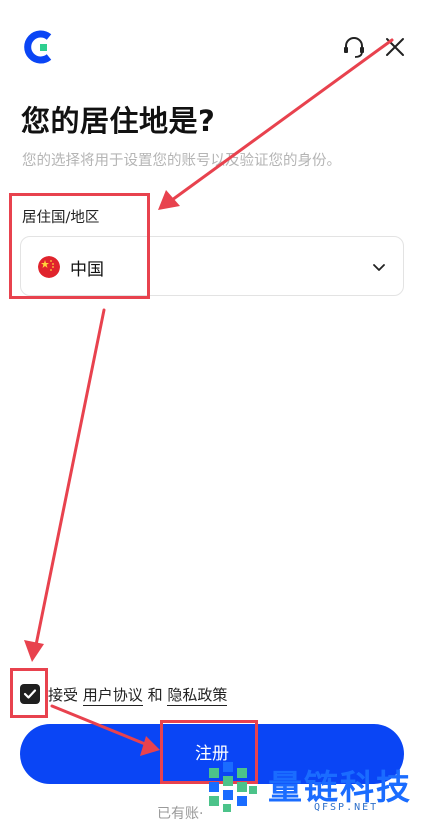 The height and width of the screenshot is (823, 426). Describe the element at coordinates (346, 807) in the screenshot. I see `watermark-domain: QFSP.NET` at that location.